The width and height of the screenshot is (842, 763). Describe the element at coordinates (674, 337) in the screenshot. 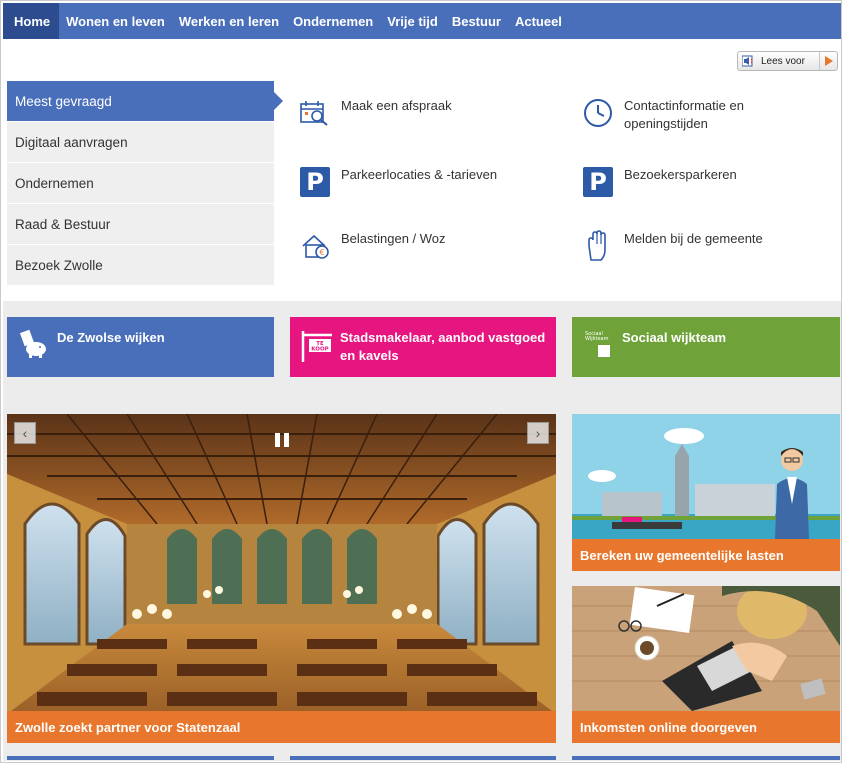

I see `social-team-label: Sociaal wijkteam` at that location.